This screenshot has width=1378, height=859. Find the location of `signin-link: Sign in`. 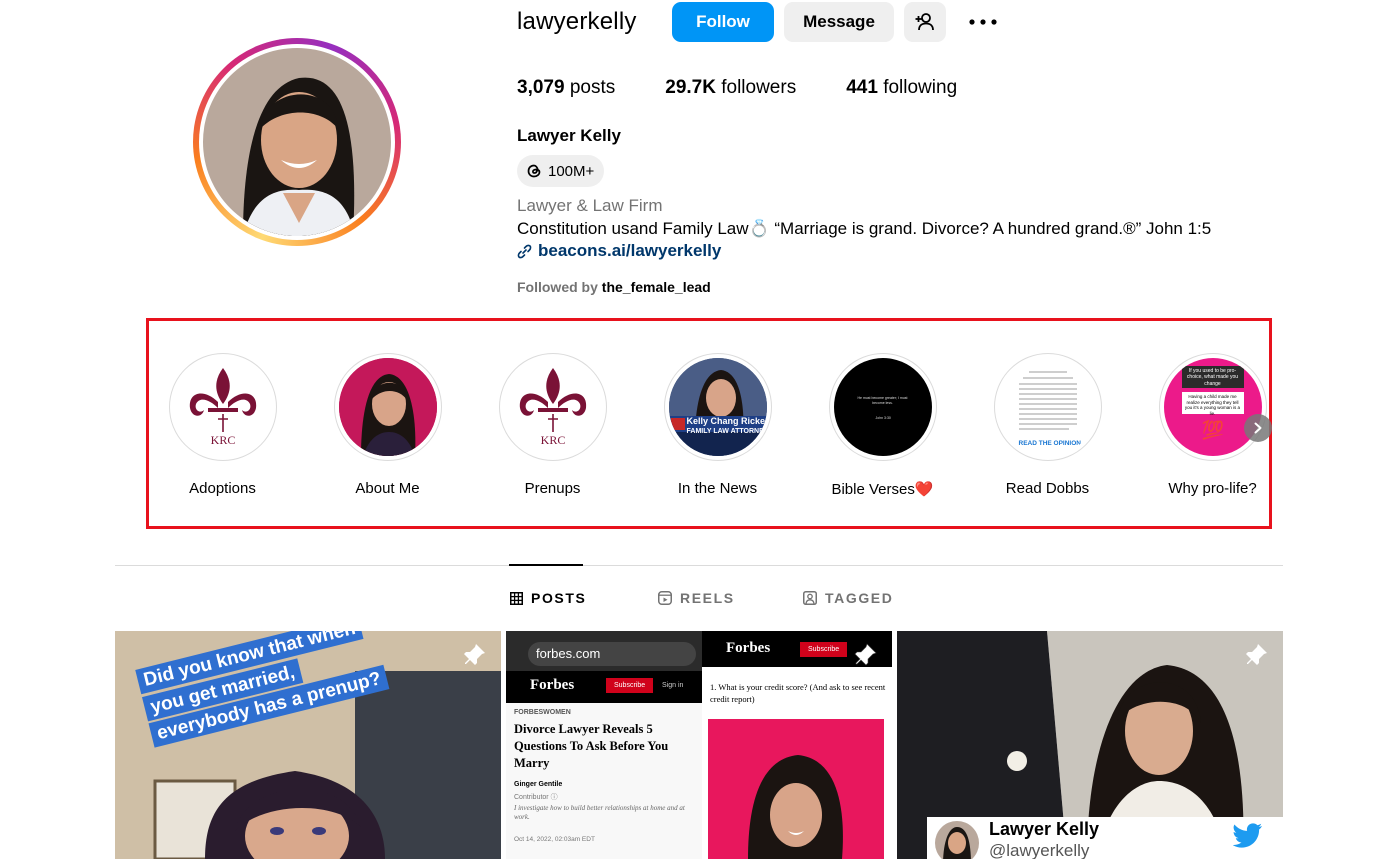

signin-link: Sign in is located at coordinates (673, 685).